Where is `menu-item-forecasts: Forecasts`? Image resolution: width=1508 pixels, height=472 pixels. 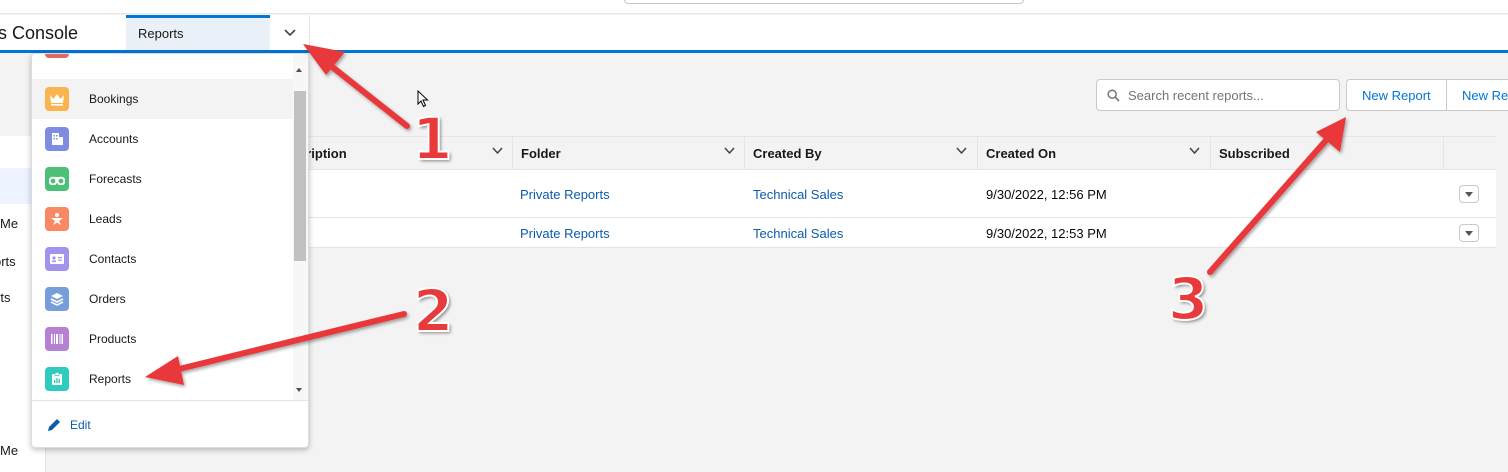 menu-item-forecasts: Forecasts is located at coordinates (162, 179).